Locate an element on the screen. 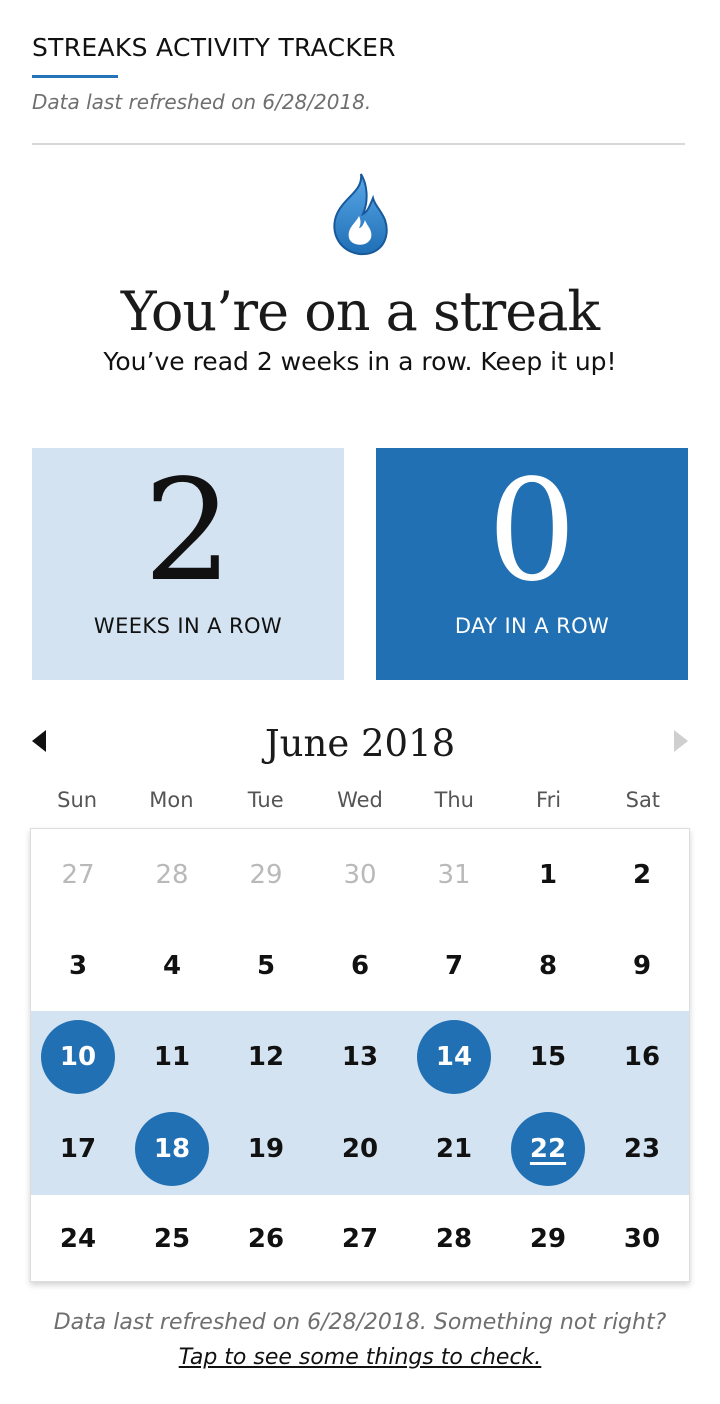 The height and width of the screenshot is (1404, 720). page-title: STREAKS ACTIVITY TRACKER is located at coordinates (214, 47).